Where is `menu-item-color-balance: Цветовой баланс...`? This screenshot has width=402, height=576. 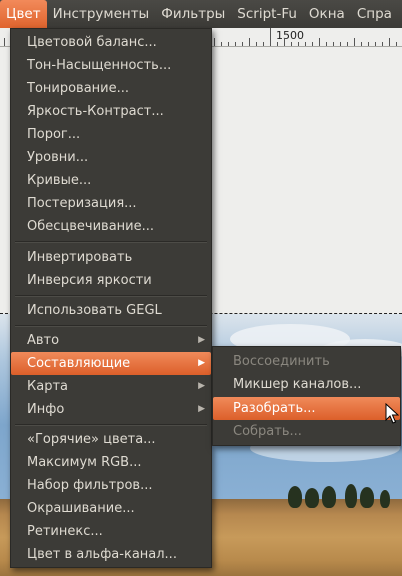
menu-item-color-balance: Цветовой баланс... is located at coordinates (111, 42).